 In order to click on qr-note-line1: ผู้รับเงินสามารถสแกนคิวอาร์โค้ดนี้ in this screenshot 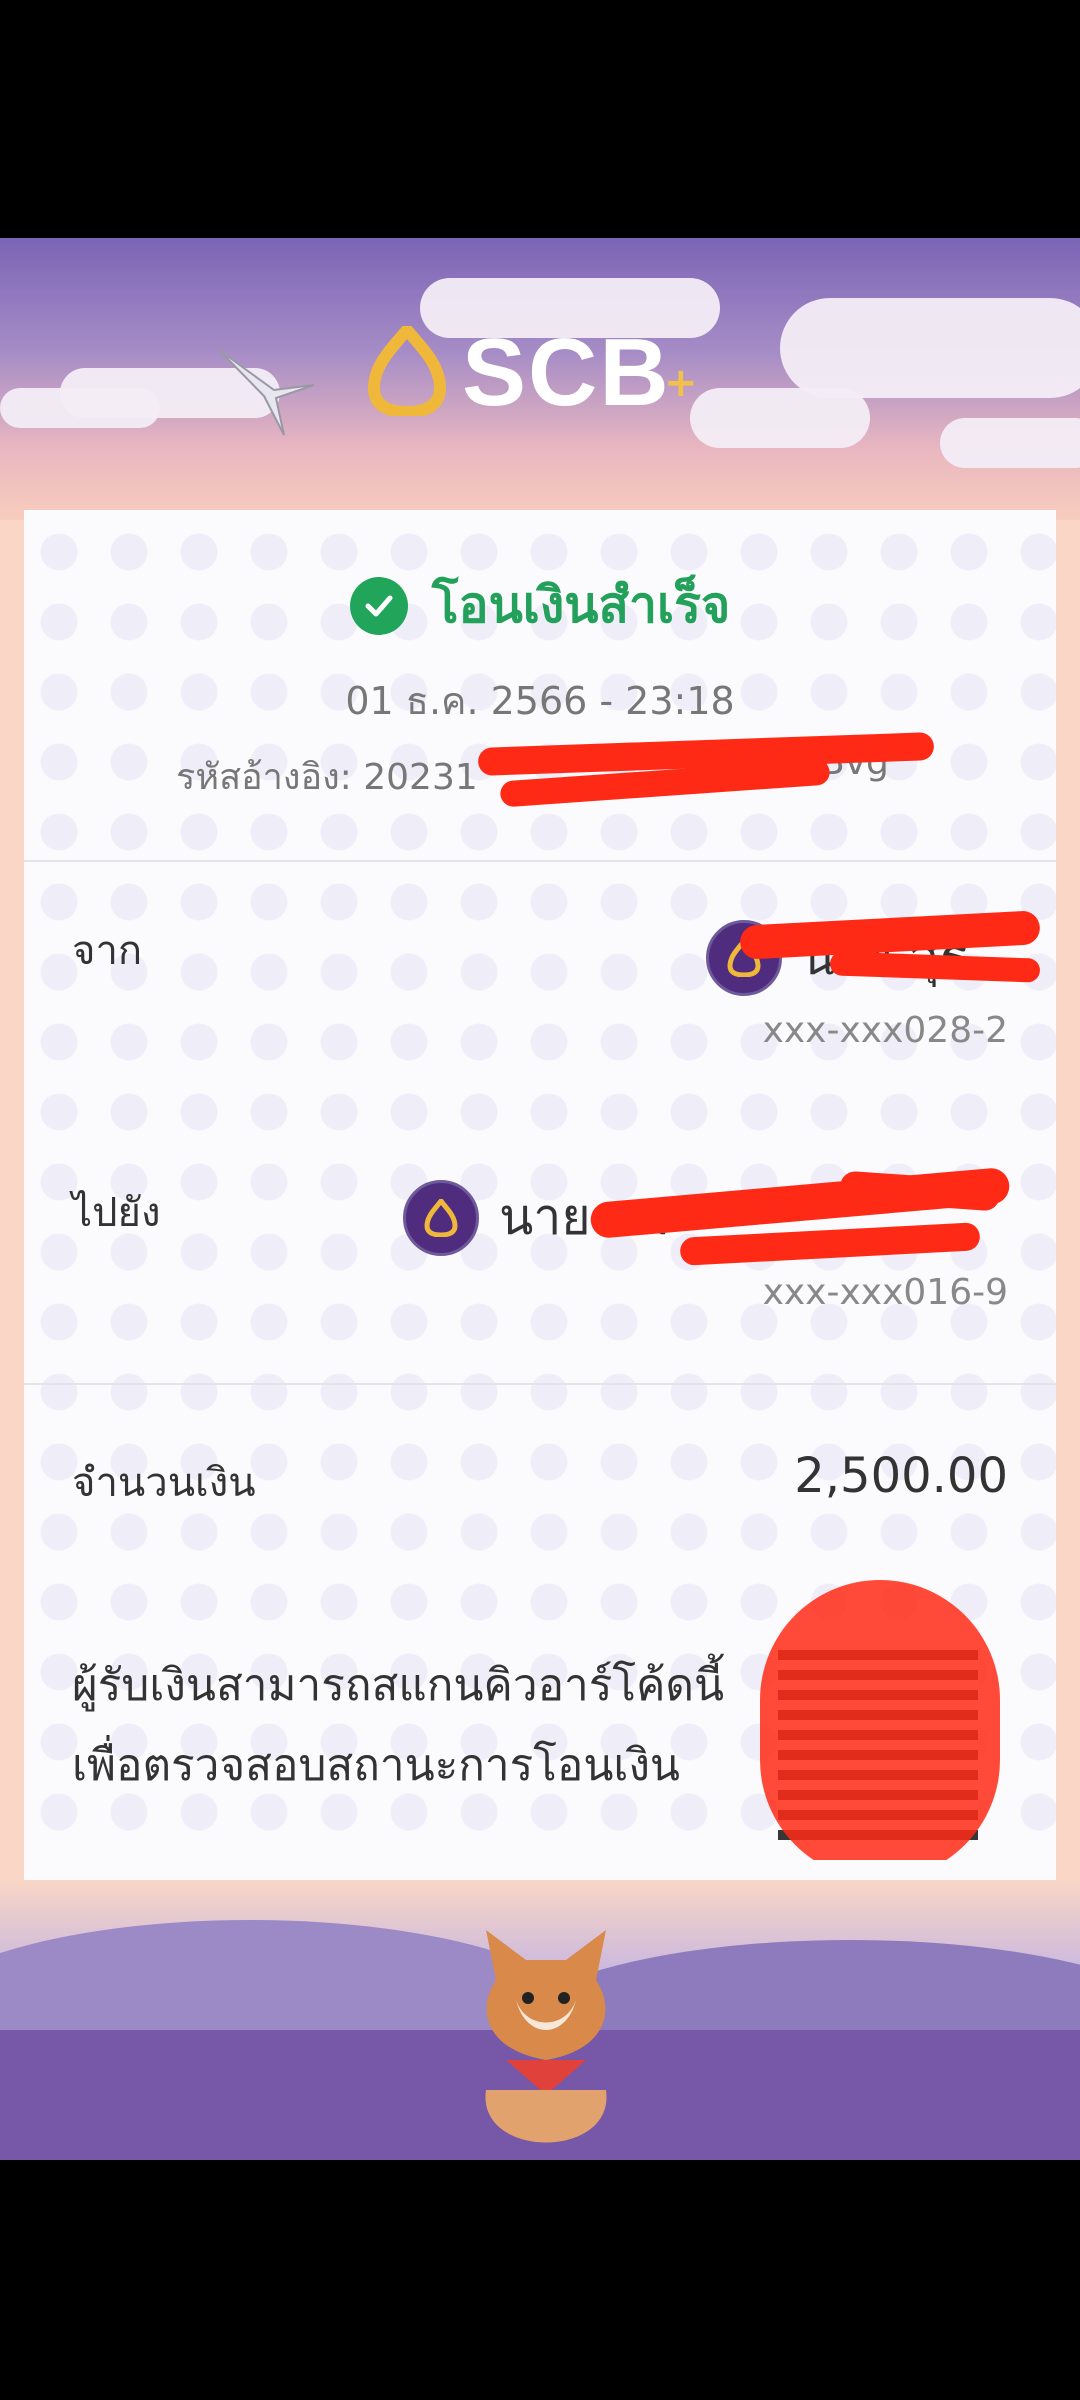, I will do `click(398, 1685)`.